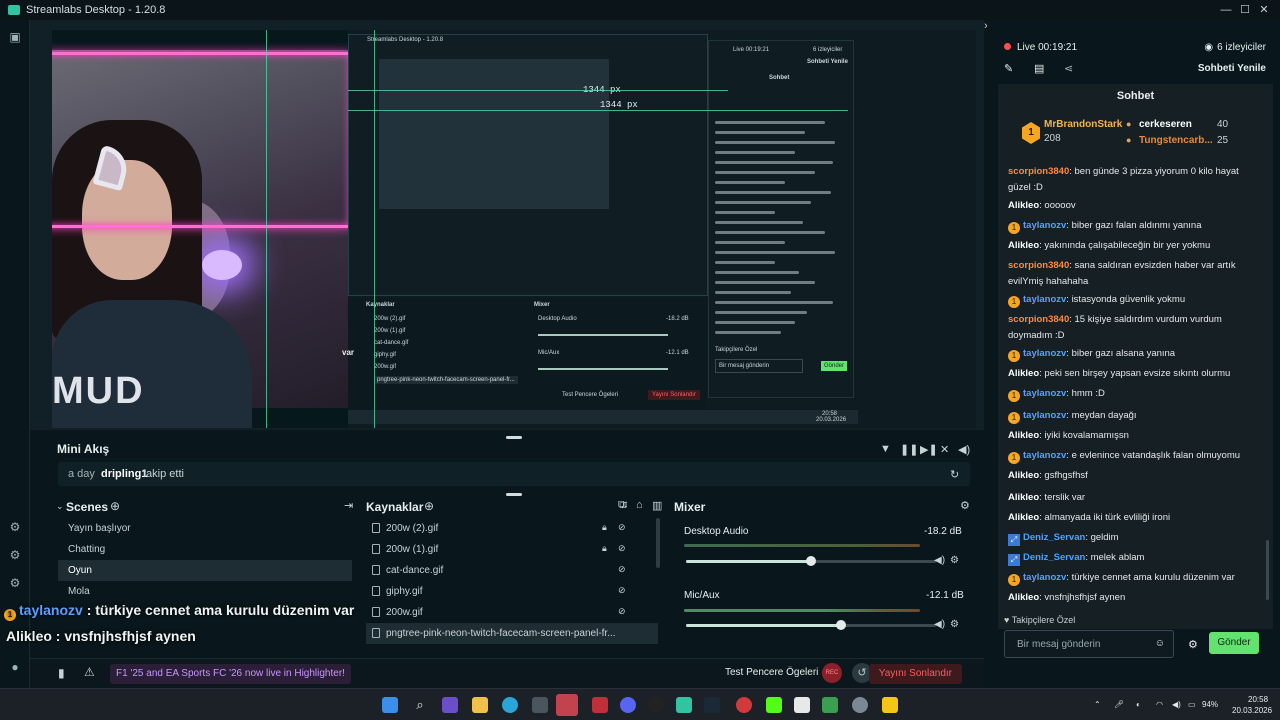 The height and width of the screenshot is (720, 1280). What do you see at coordinates (15, 667) in the screenshot?
I see `profile-icon: ●` at bounding box center [15, 667].